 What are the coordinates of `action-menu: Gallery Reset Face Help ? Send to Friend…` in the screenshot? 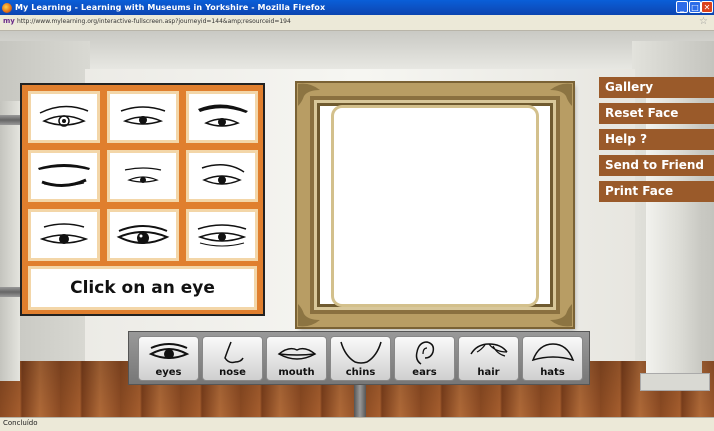 It's located at (656, 142).